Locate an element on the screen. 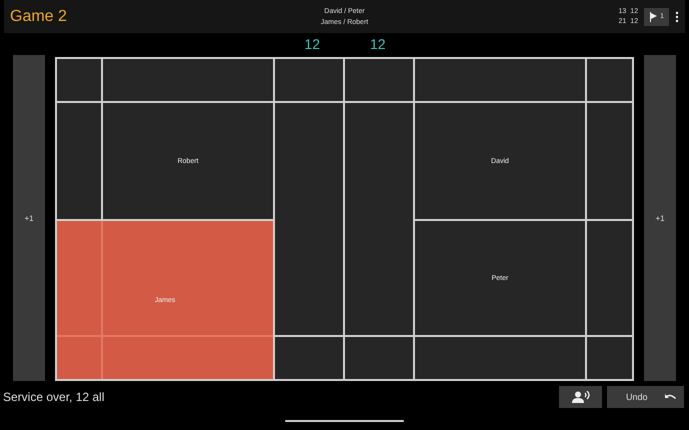  speaking-person-icon is located at coordinates (581, 397).